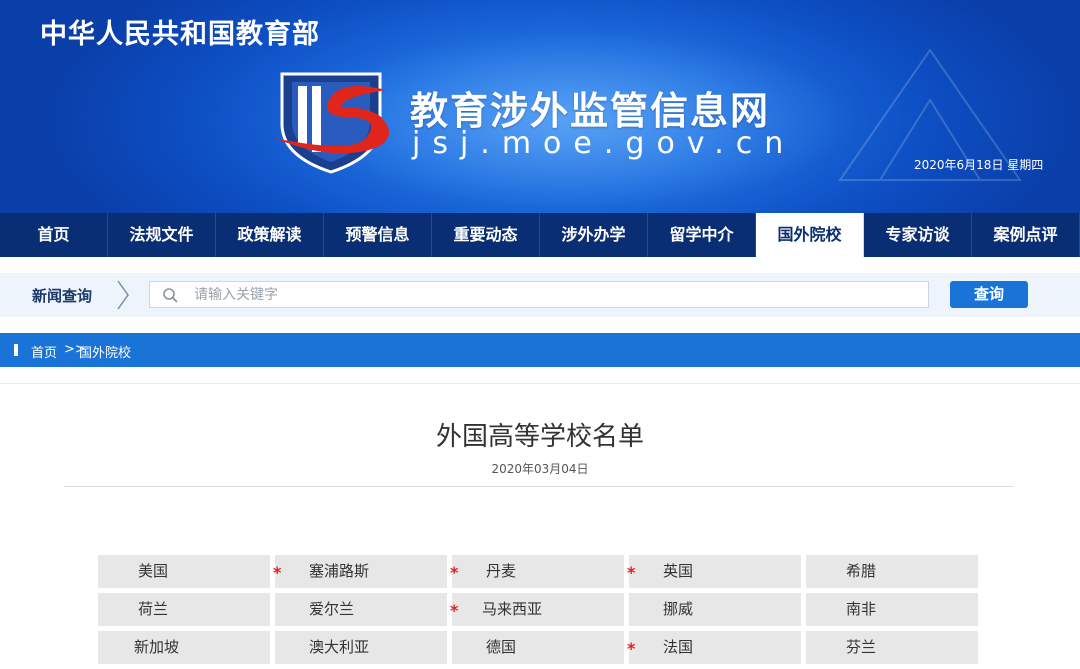  I want to click on article-date: 2020年03月04日, so click(540, 469).